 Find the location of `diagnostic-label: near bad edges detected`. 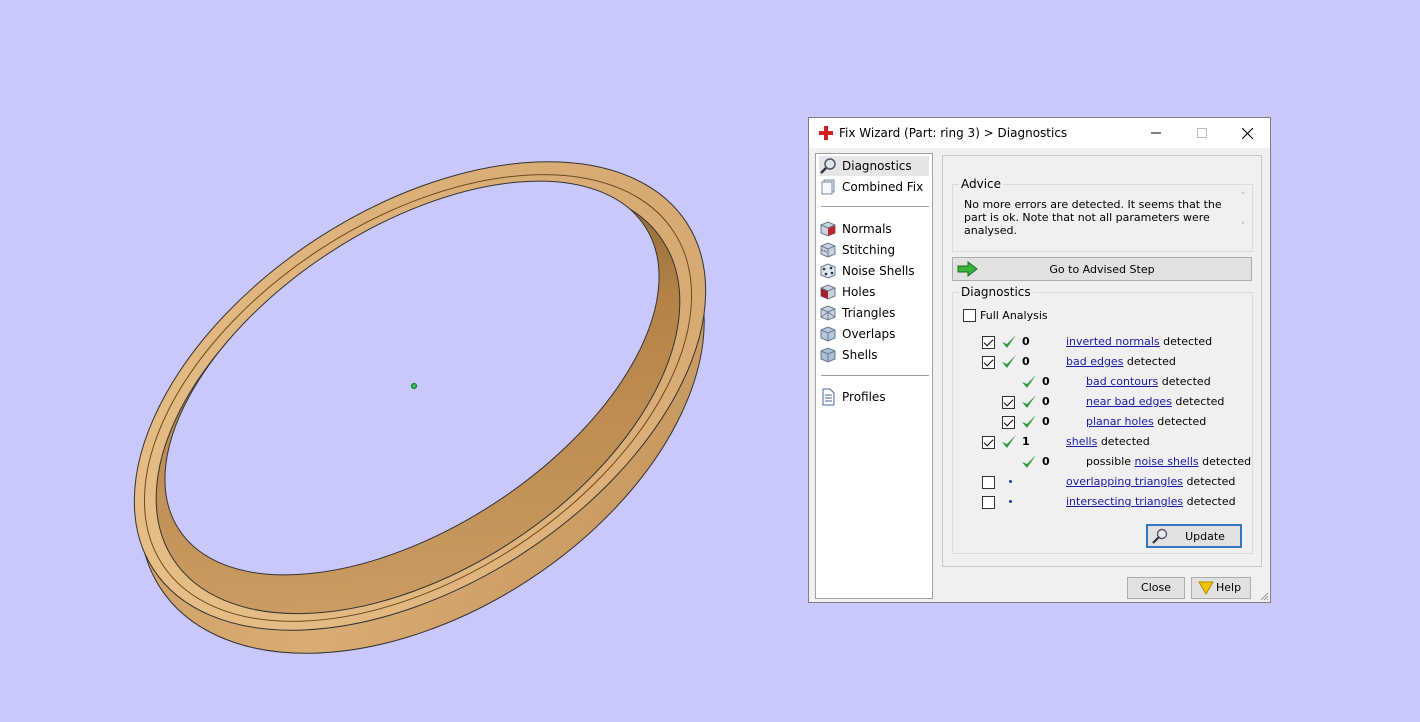

diagnostic-label: near bad edges detected is located at coordinates (1155, 401).